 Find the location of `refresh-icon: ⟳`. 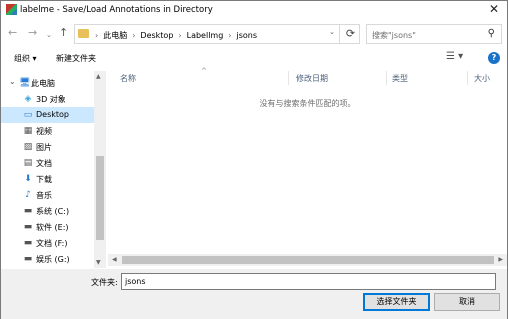

refresh-icon: ⟳ is located at coordinates (350, 34).